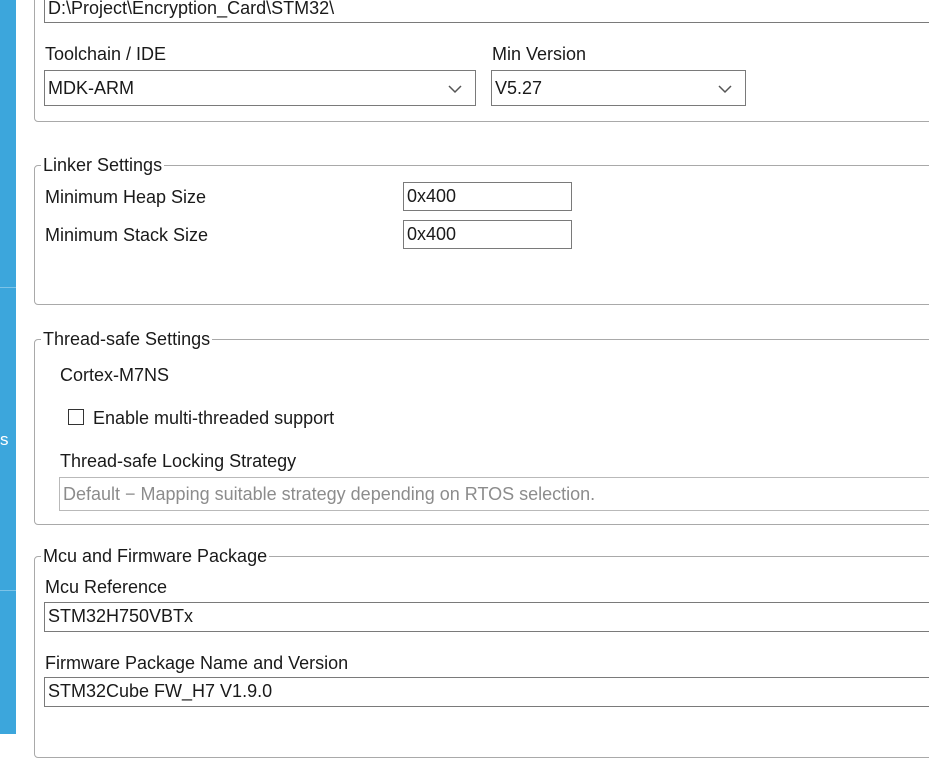 Image resolution: width=929 pixels, height=758 pixels. What do you see at coordinates (519, 88) in the screenshot?
I see `min-version-select-value: V5.27` at bounding box center [519, 88].